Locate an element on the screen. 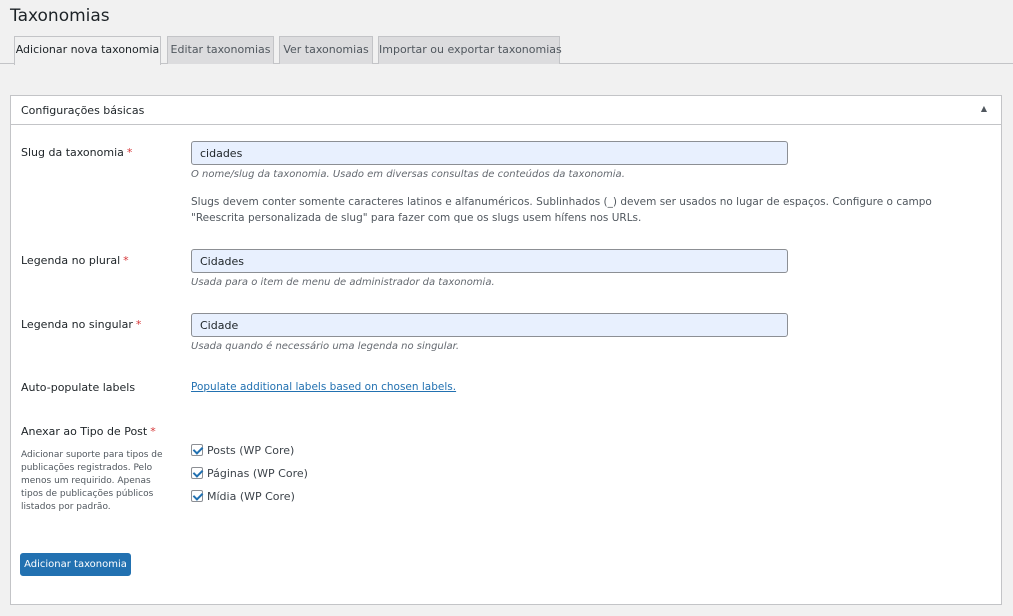  pages-checkbox is located at coordinates (197, 473).